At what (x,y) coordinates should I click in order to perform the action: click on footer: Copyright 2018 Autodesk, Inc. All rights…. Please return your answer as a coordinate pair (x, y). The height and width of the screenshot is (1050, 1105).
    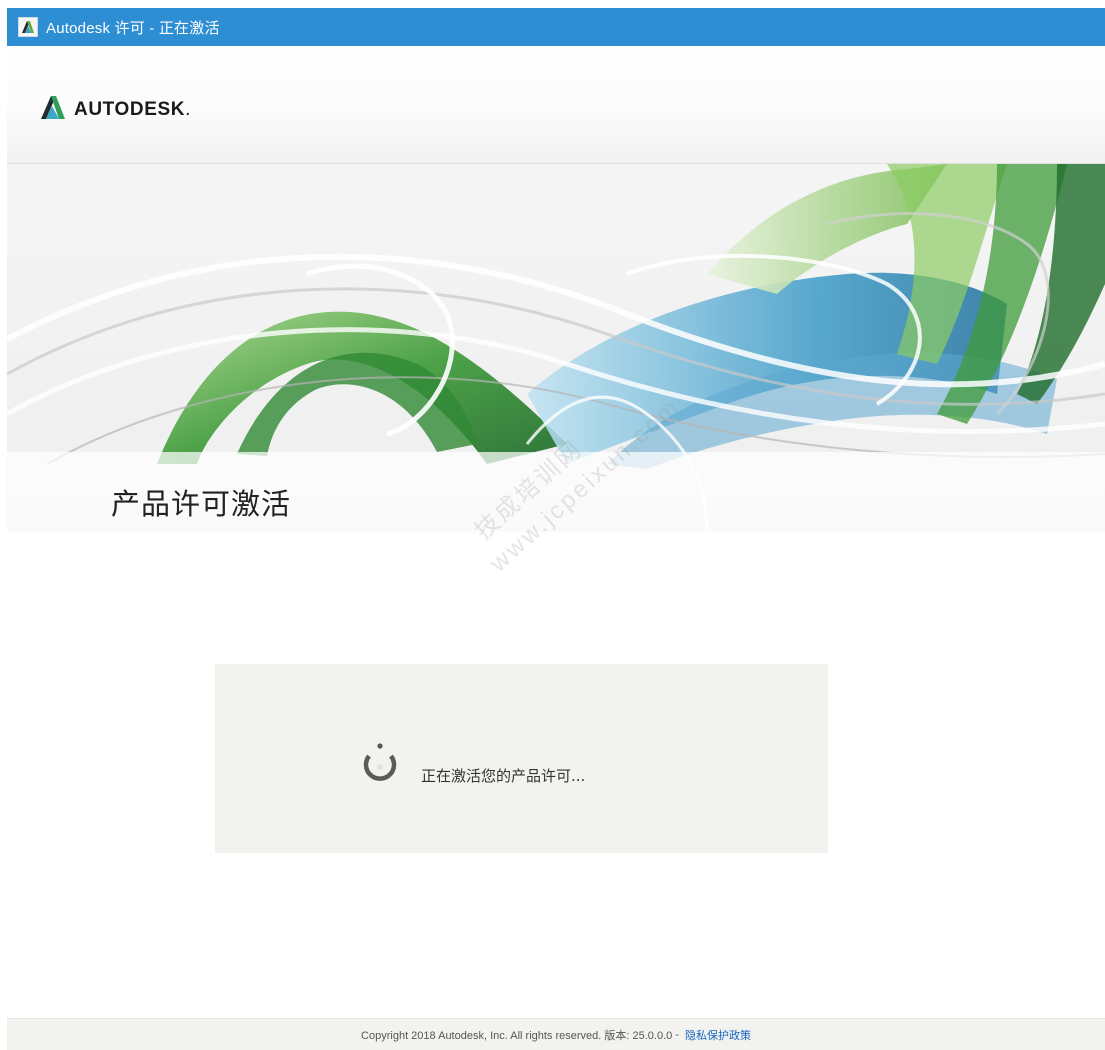
    Looking at the image, I should click on (556, 1034).